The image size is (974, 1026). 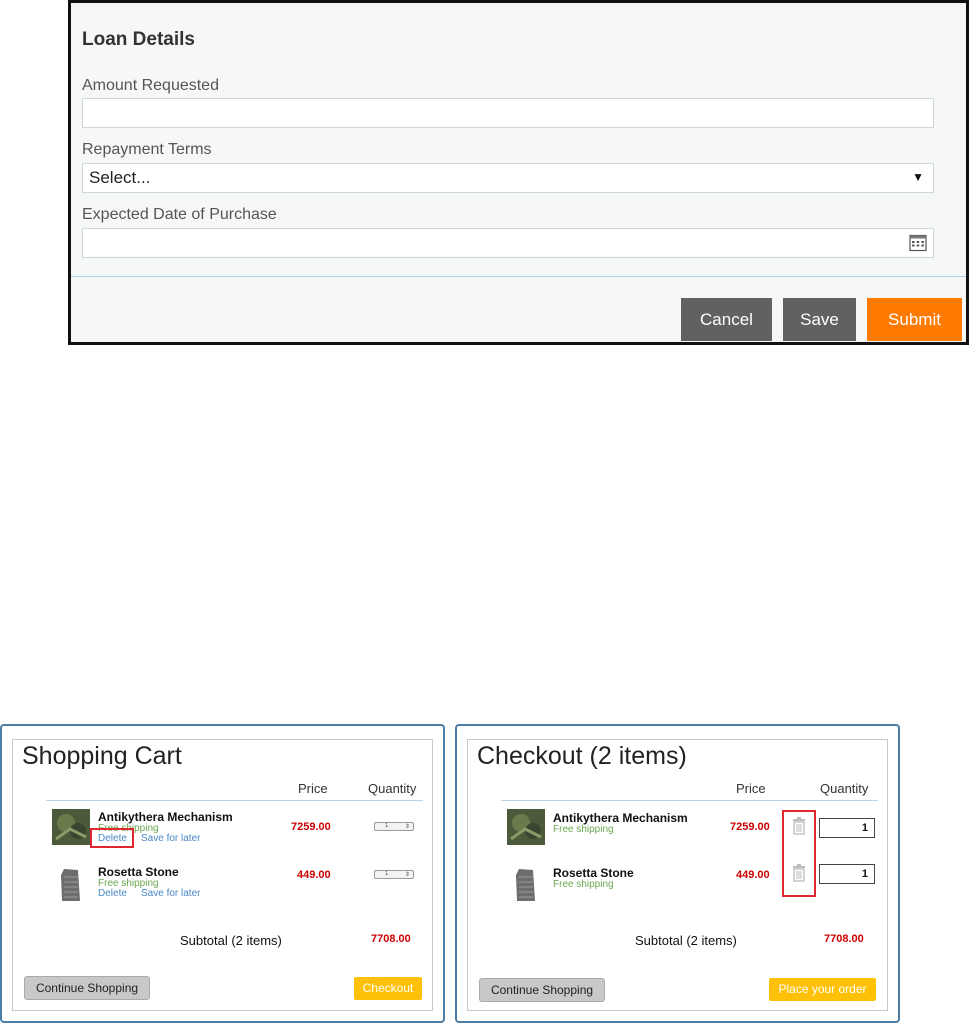 I want to click on checkout-title: Checkout (2 items), so click(x=582, y=756).